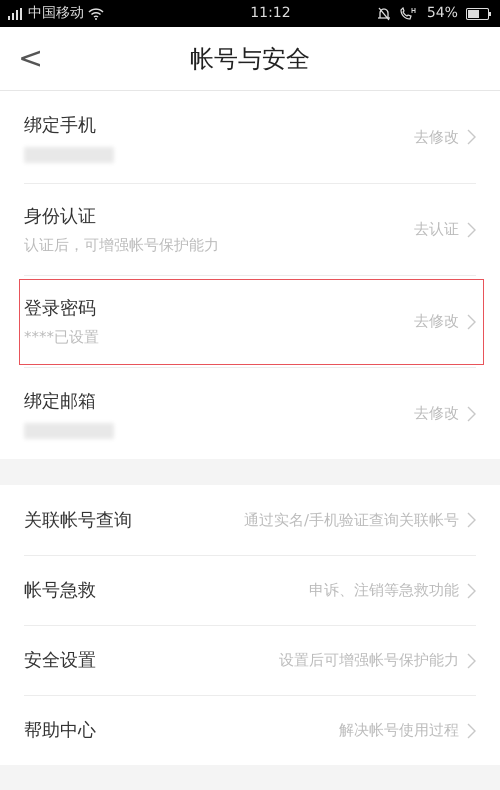 The image size is (500, 790). I want to click on settings-row: 安全设置 设置后可增强帐号保护能力, so click(250, 660).